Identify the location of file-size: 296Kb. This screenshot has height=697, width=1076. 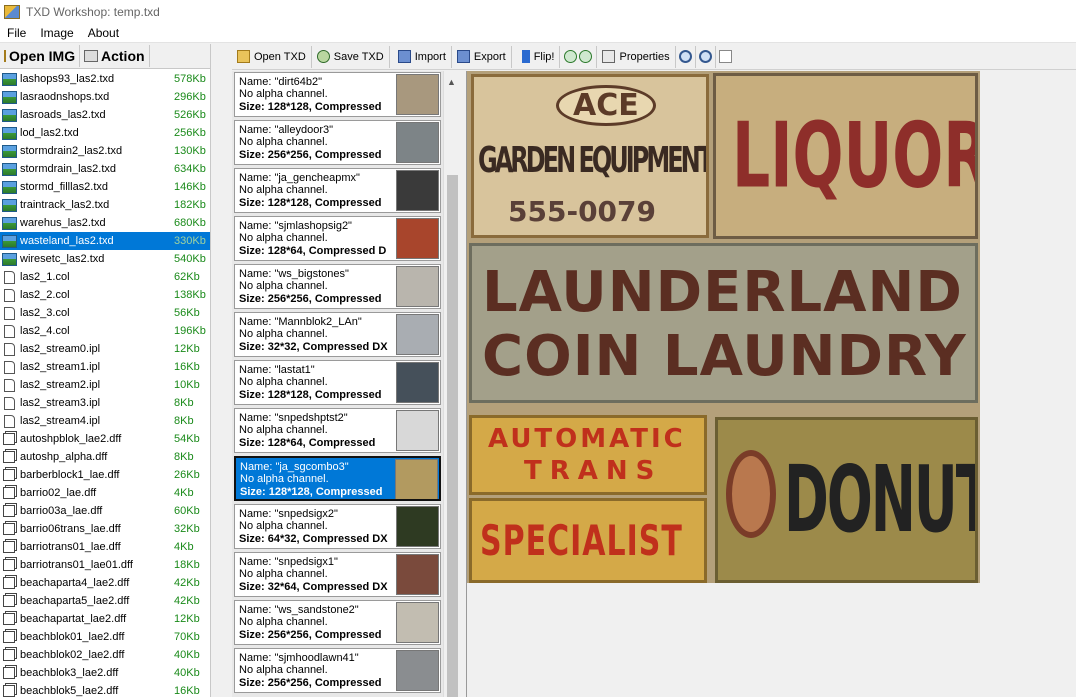
(190, 97).